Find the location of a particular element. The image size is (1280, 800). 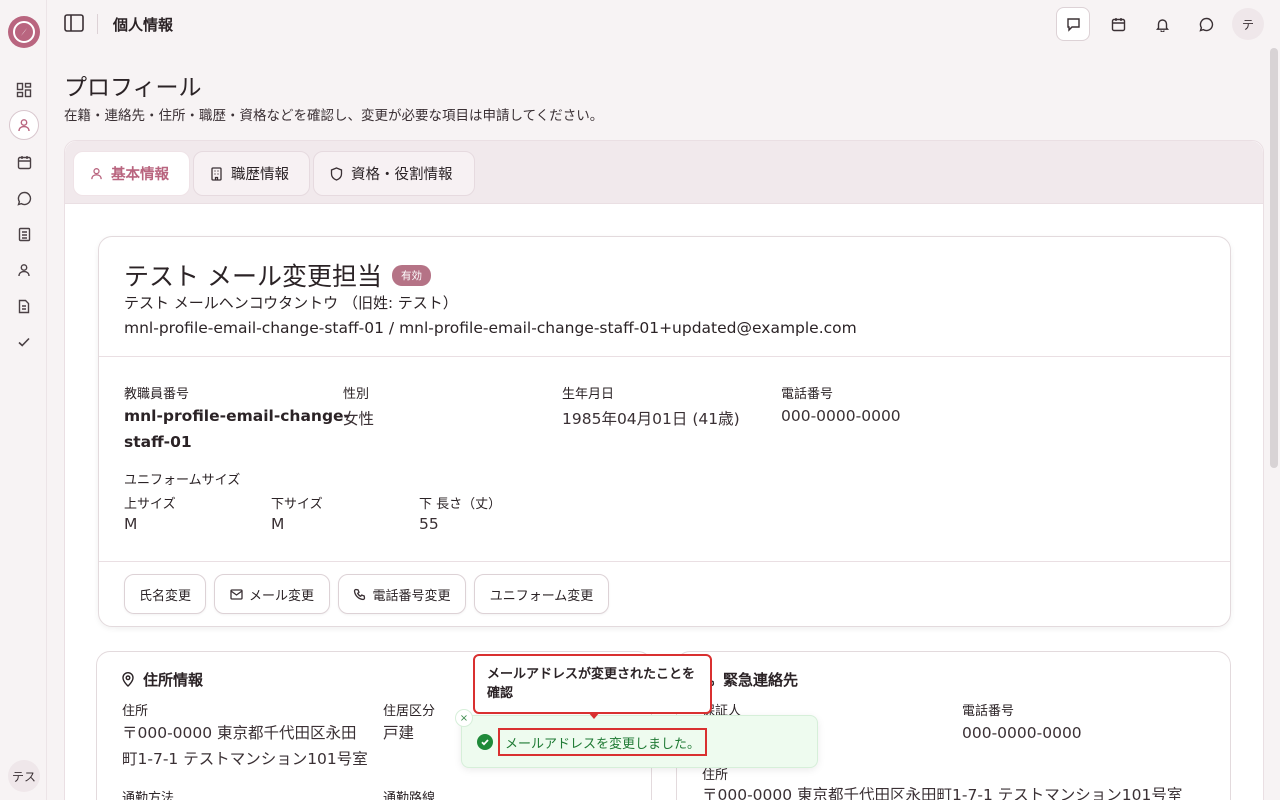

emergency-card-title: 緊急連絡先 is located at coordinates (749, 679).